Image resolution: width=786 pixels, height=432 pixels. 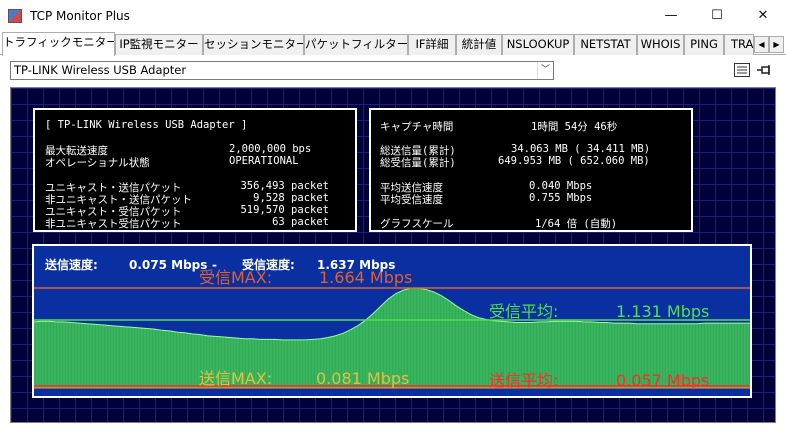 I want to click on send-avg-value: 0.057 Mbps, so click(x=662, y=380).